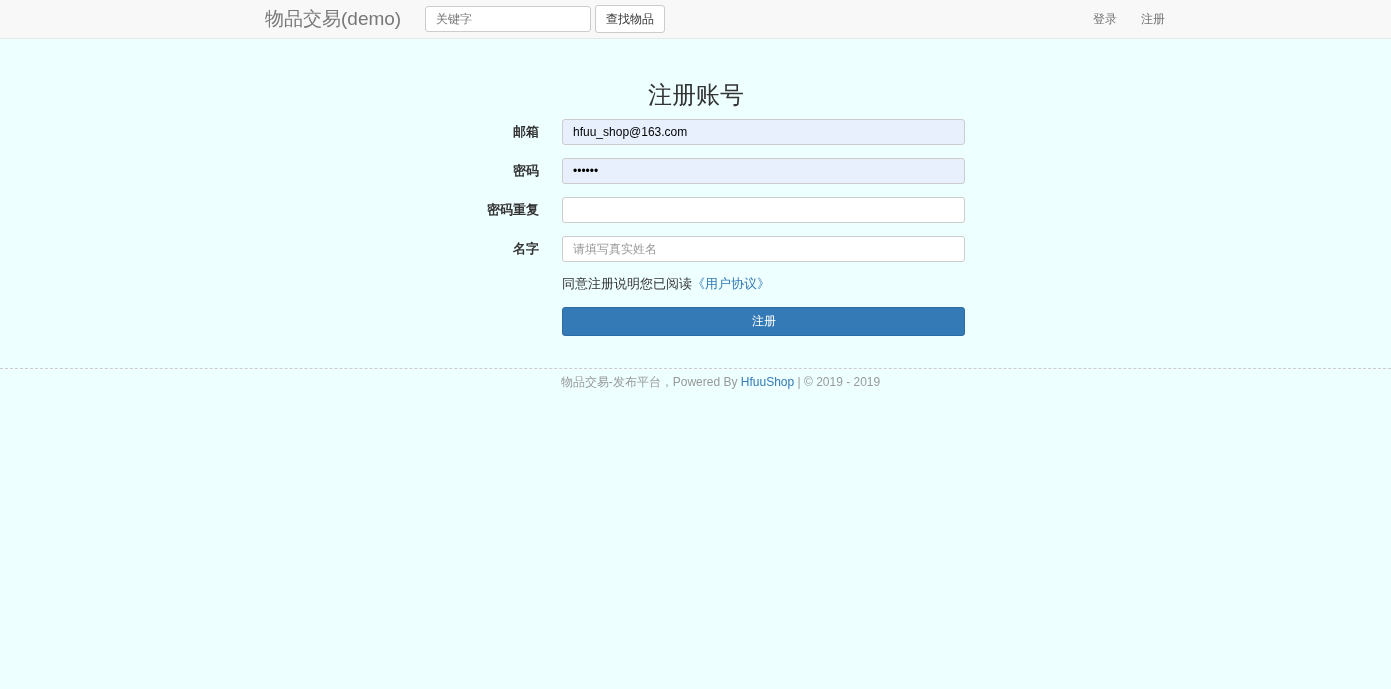 The height and width of the screenshot is (689, 1391). Describe the element at coordinates (695, 95) in the screenshot. I see `register-title: 注册账号` at that location.